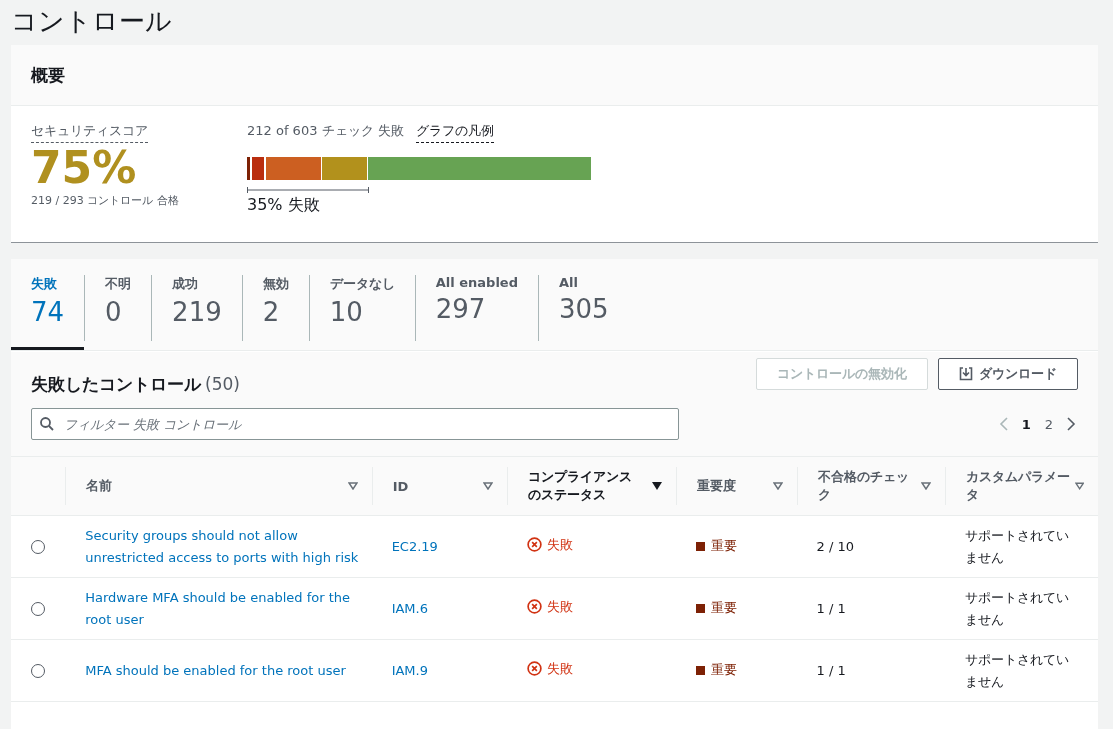  What do you see at coordinates (657, 486) in the screenshot?
I see `sort-icon` at bounding box center [657, 486].